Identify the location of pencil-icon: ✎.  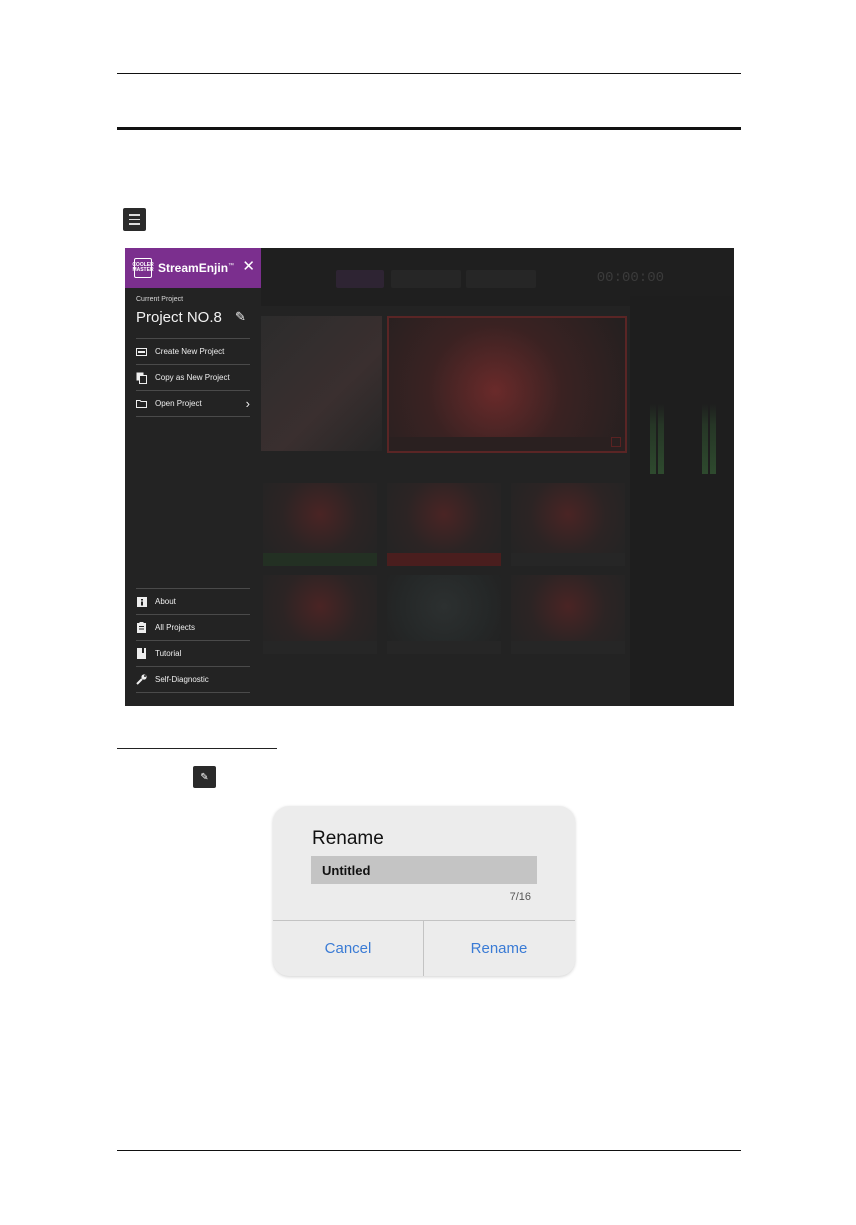
(204, 777).